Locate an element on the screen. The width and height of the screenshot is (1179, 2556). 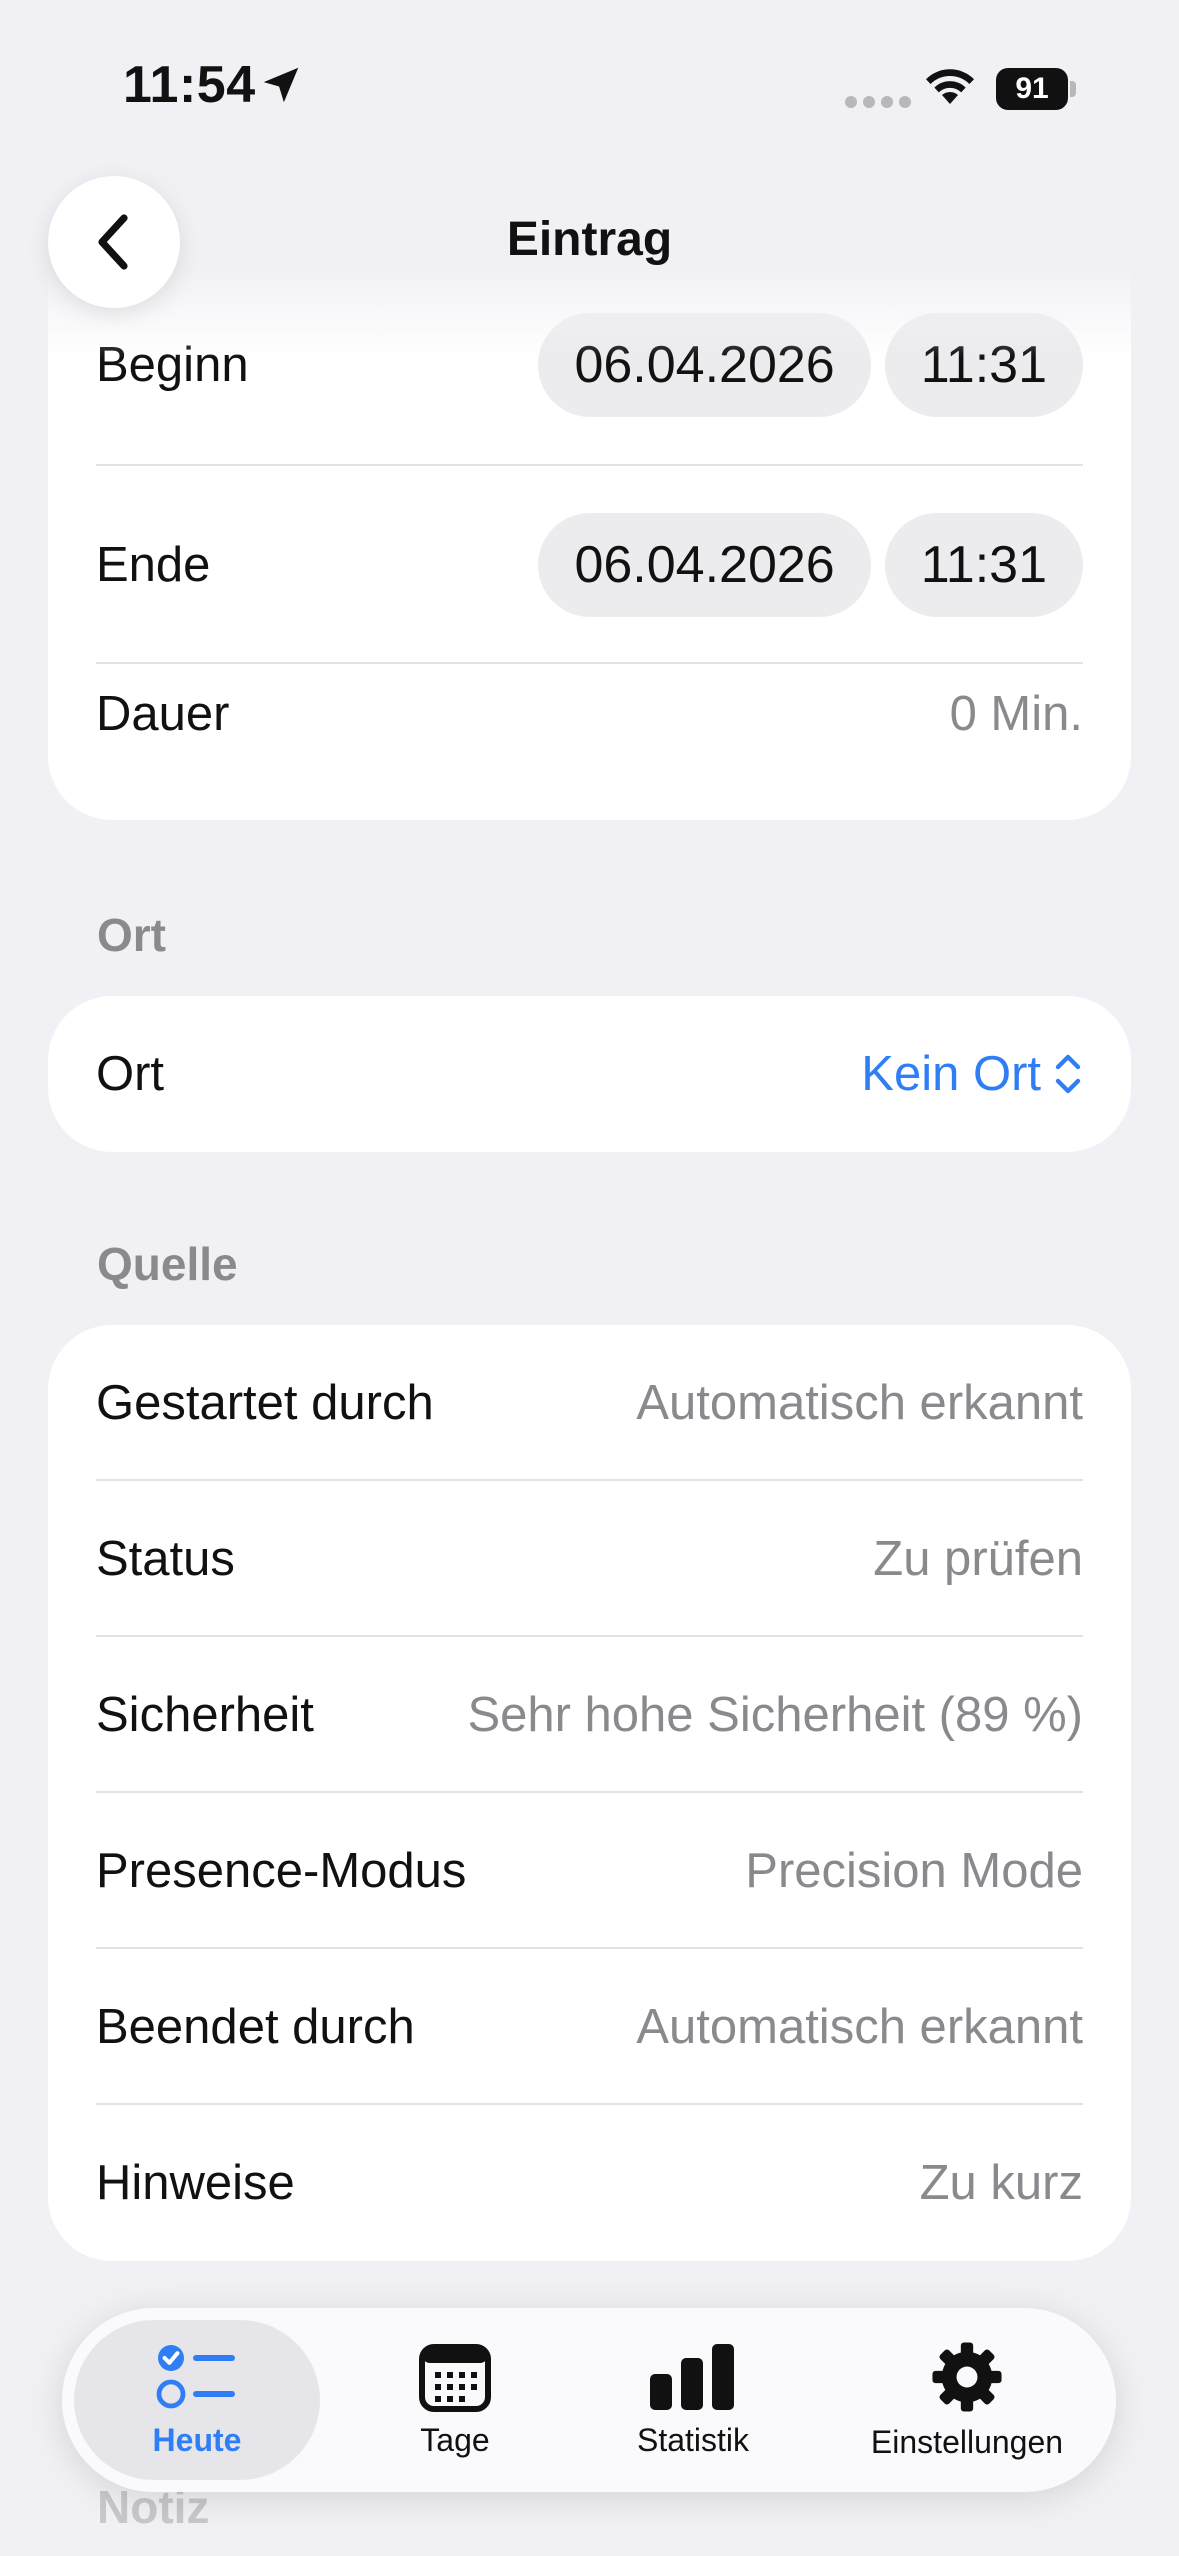
tab-label: Tage is located at coordinates (455, 2439).